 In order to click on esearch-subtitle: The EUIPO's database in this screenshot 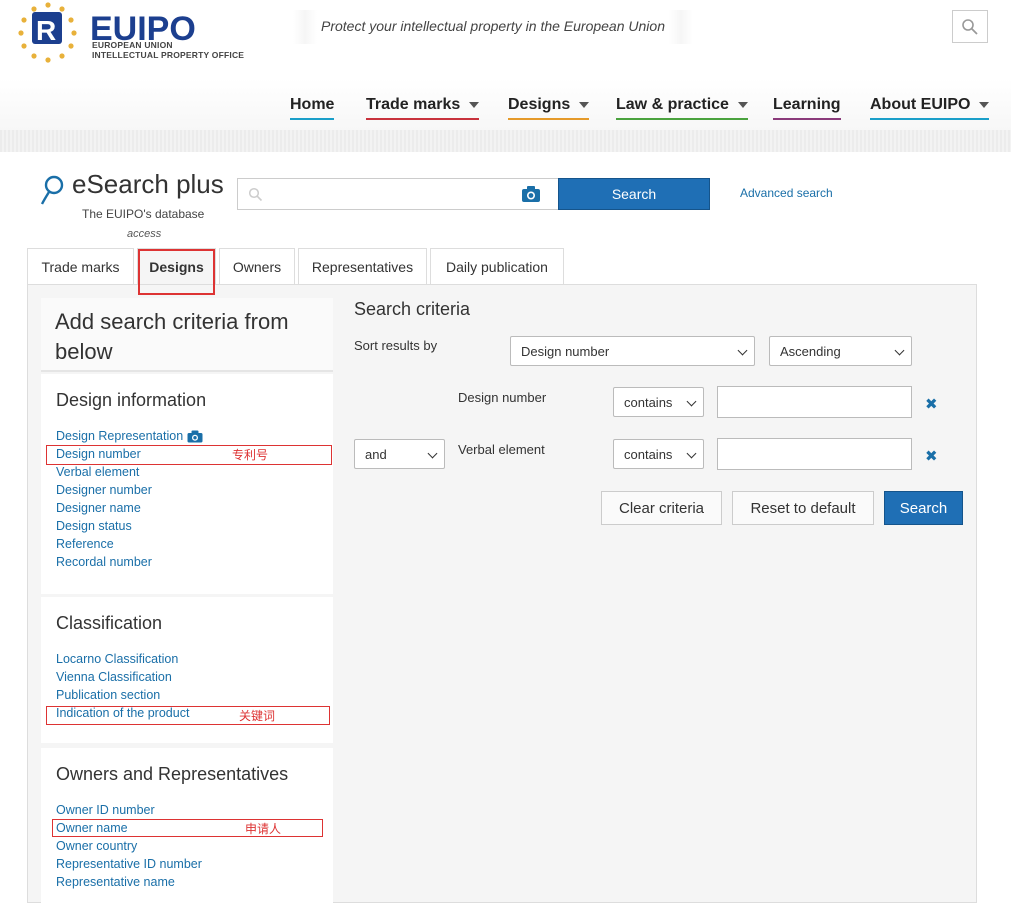, I will do `click(143, 214)`.